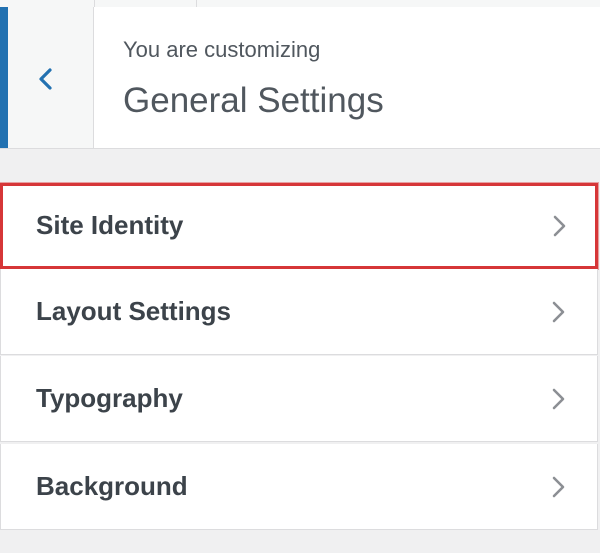 This screenshot has width=600, height=553. I want to click on back-button-accent, so click(4, 77).